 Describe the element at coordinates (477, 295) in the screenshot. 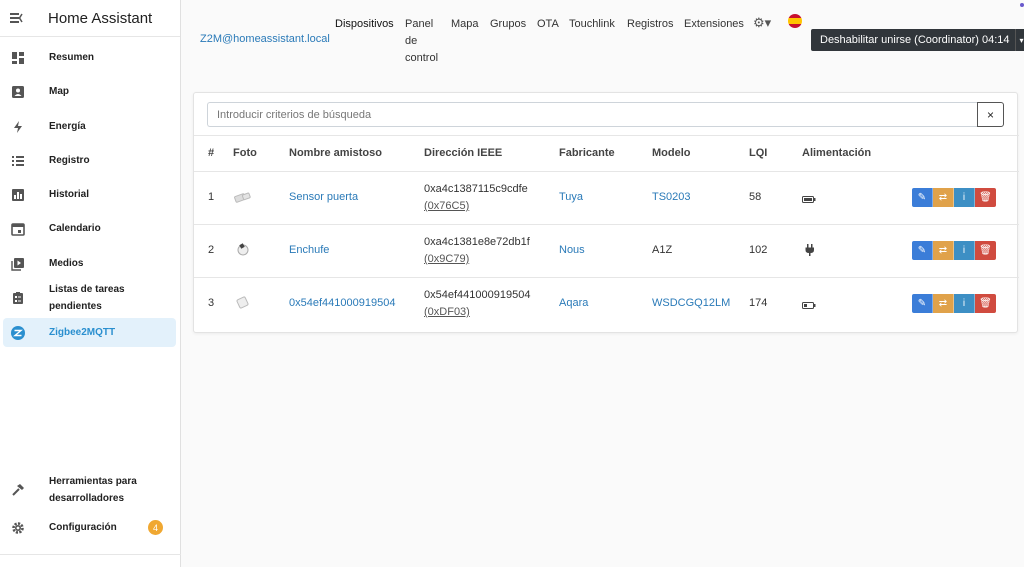

I see `ieee-address: 0x54ef441000919504` at that location.